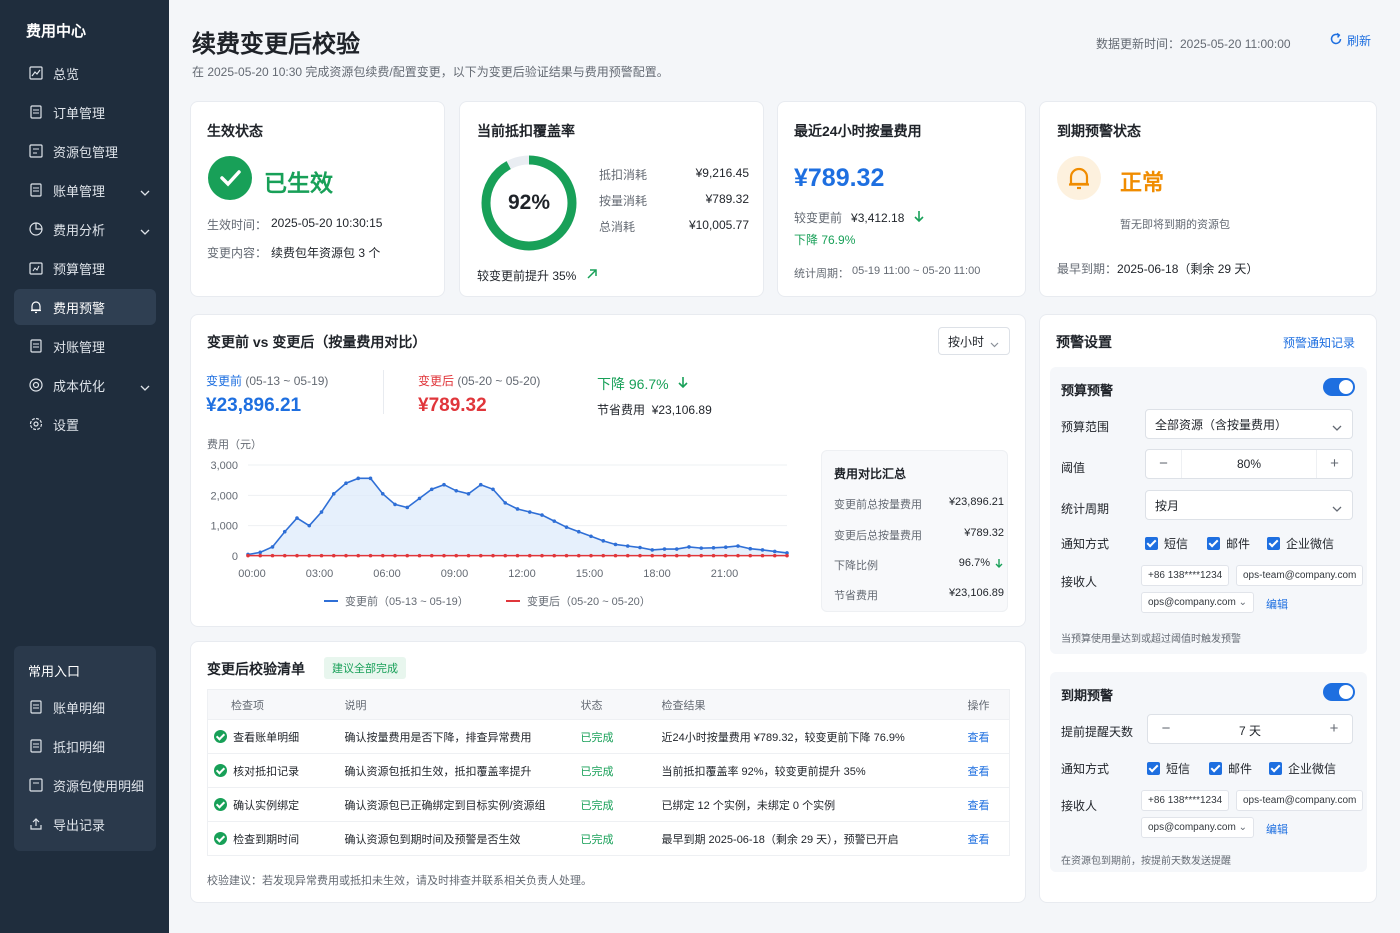 This screenshot has width=1400, height=933. What do you see at coordinates (36, 385) in the screenshot?
I see `target-icon` at bounding box center [36, 385].